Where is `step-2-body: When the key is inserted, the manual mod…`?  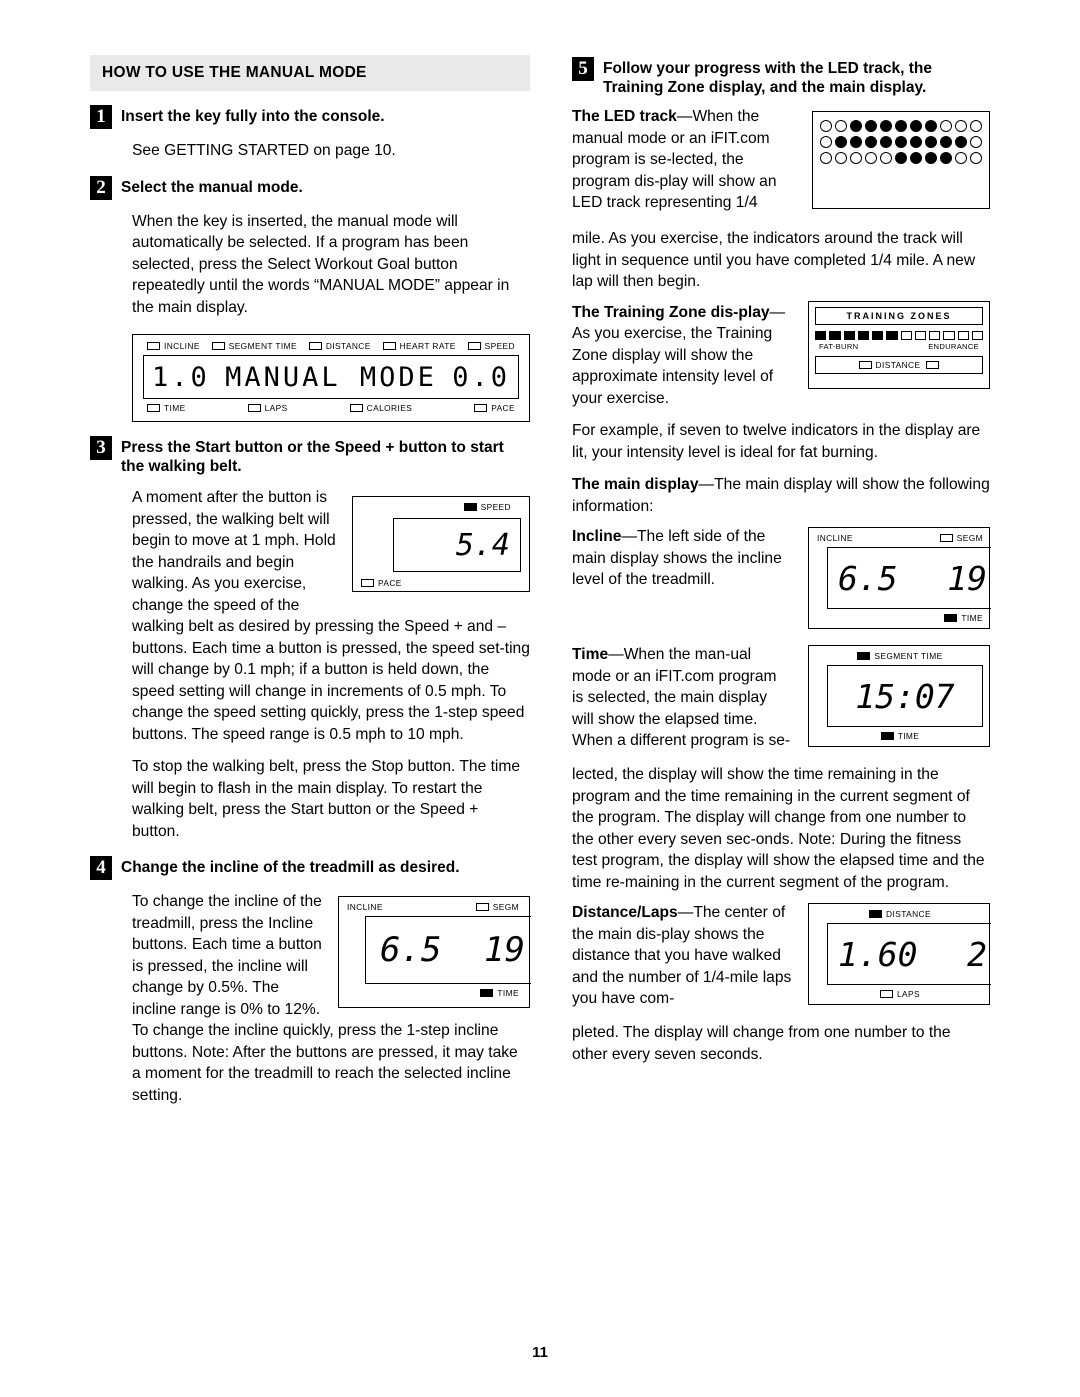
step-2-body: When the key is inserted, the manual mod… is located at coordinates (321, 264).